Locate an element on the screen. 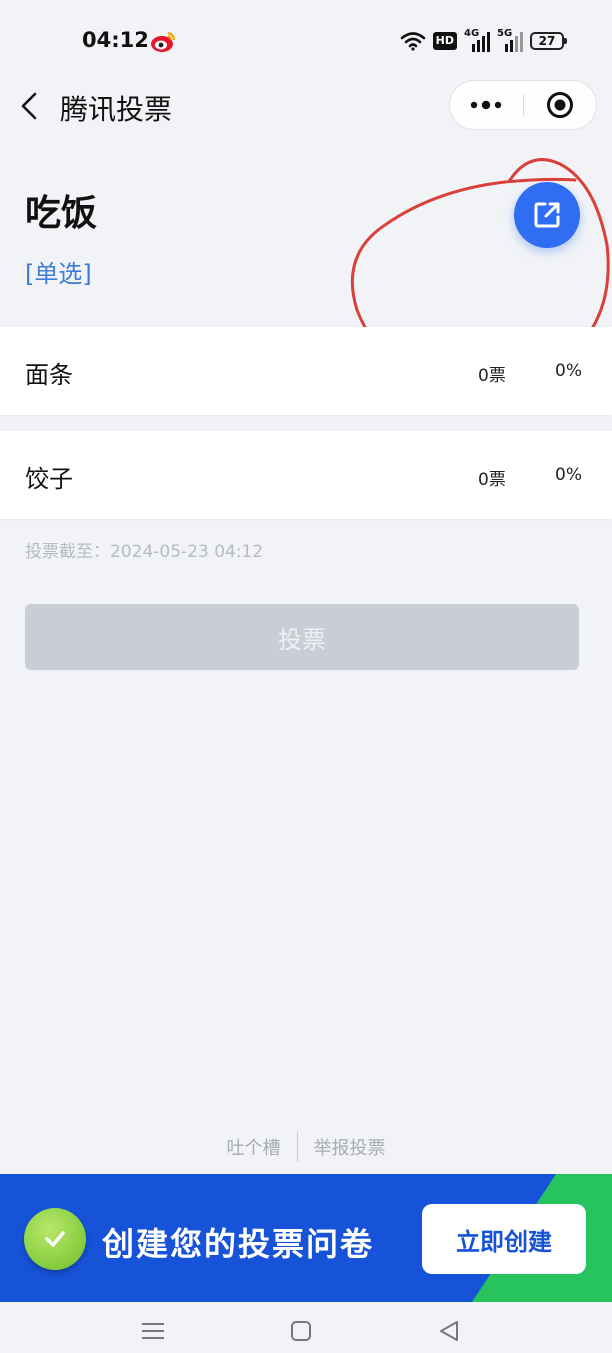 The height and width of the screenshot is (1353, 612). vote-deadline: 投票截至：2024-05-23 04:12 is located at coordinates (144, 549).